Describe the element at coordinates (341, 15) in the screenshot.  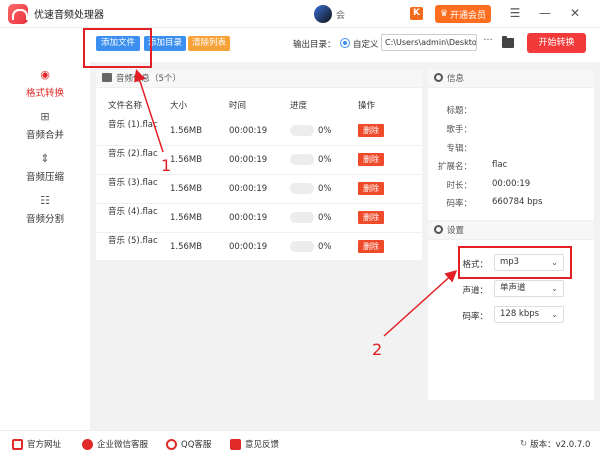
I see `user-name: 会` at that location.